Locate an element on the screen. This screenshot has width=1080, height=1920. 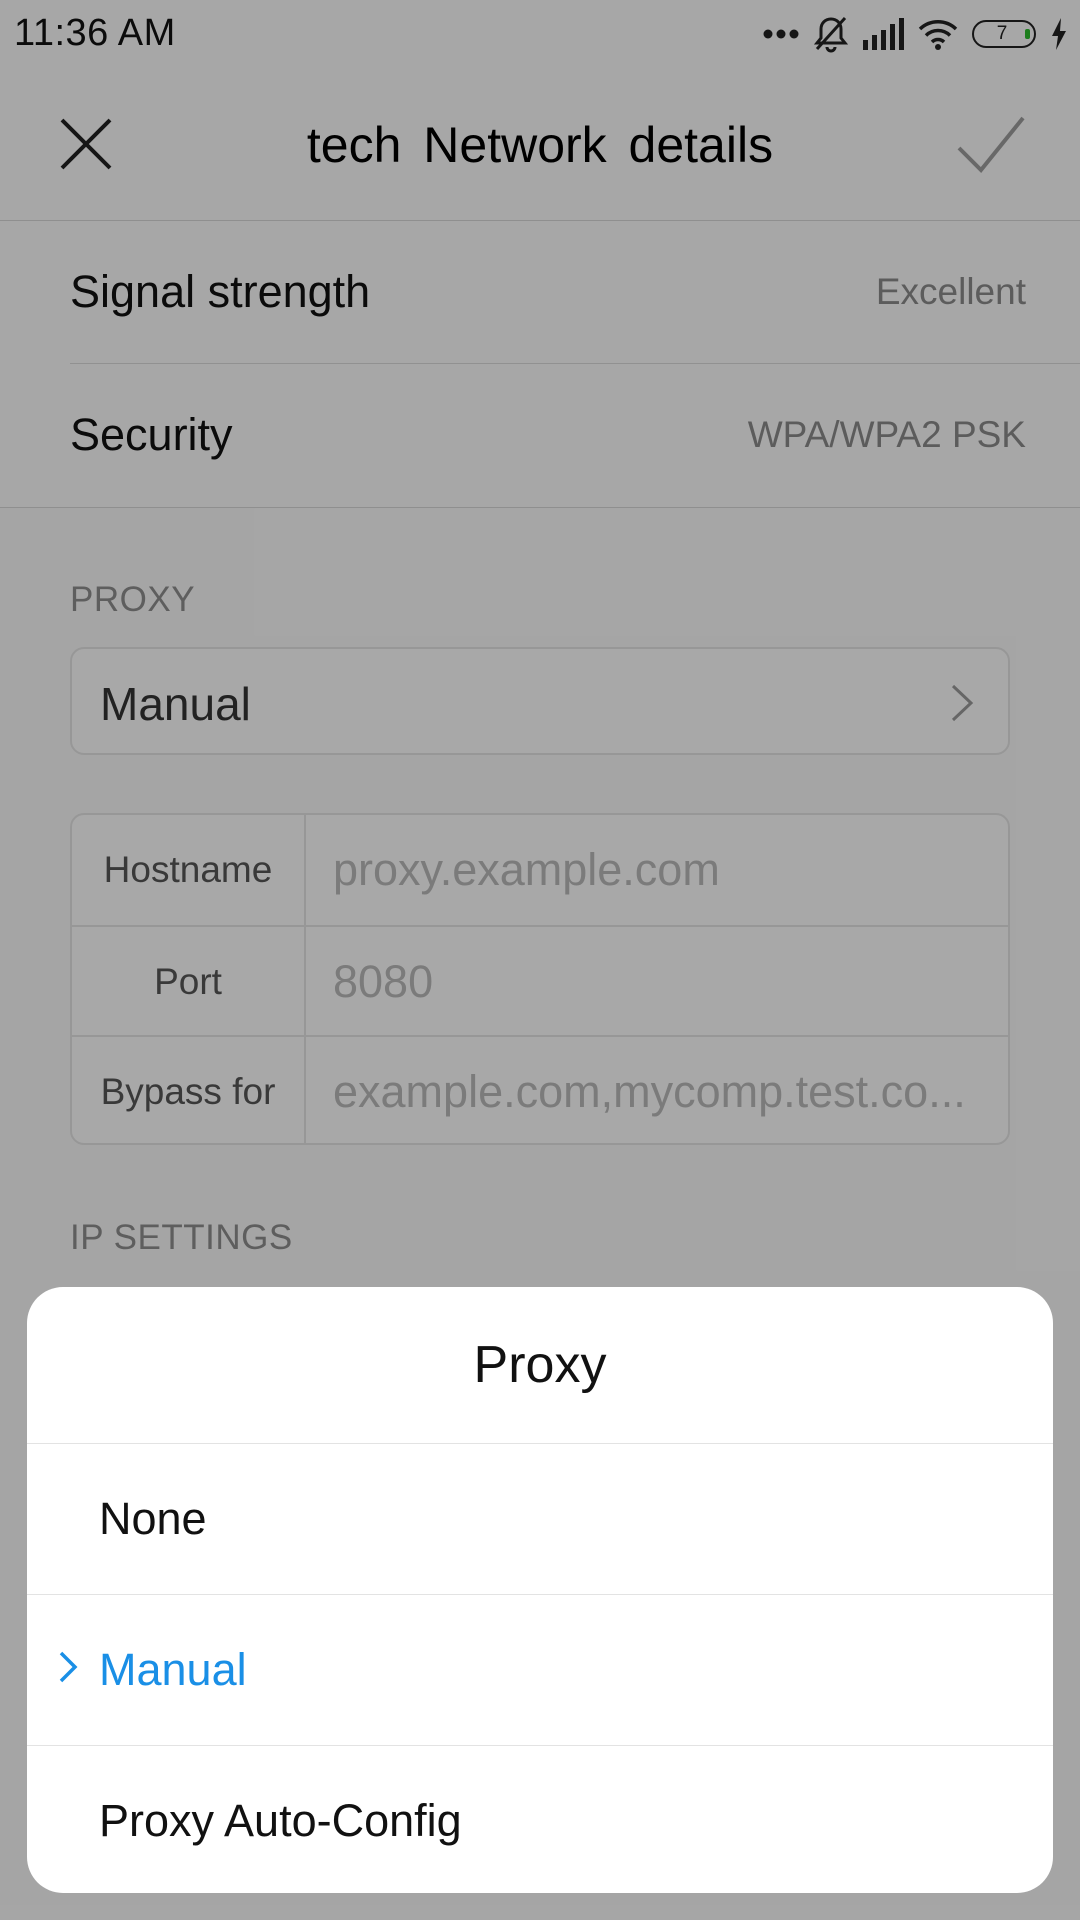
proxy-option-none: None is located at coordinates (540, 1519).